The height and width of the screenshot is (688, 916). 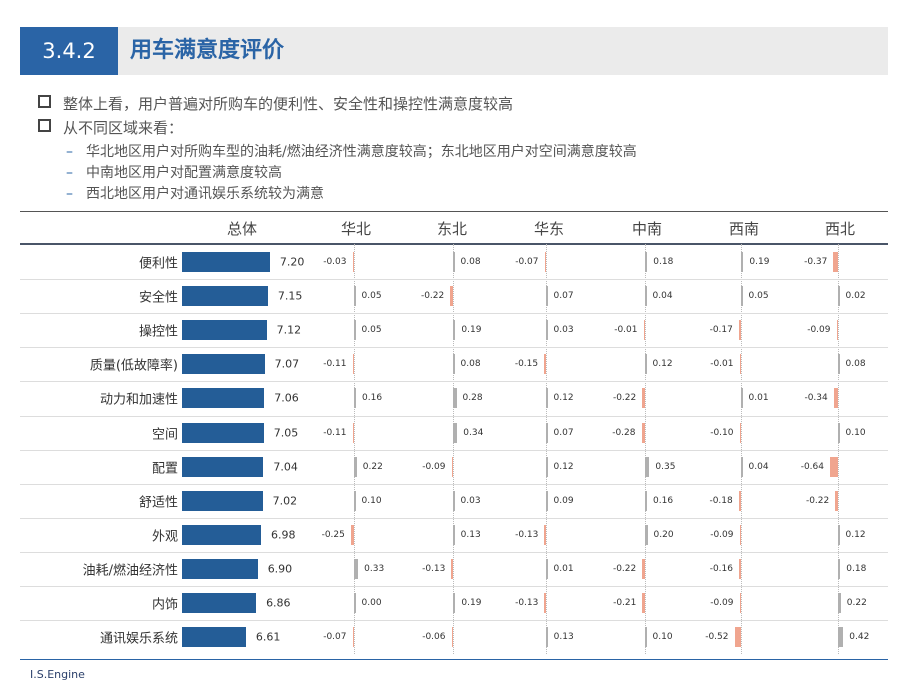 What do you see at coordinates (563, 500) in the screenshot?
I see `diff-value: 0.09` at bounding box center [563, 500].